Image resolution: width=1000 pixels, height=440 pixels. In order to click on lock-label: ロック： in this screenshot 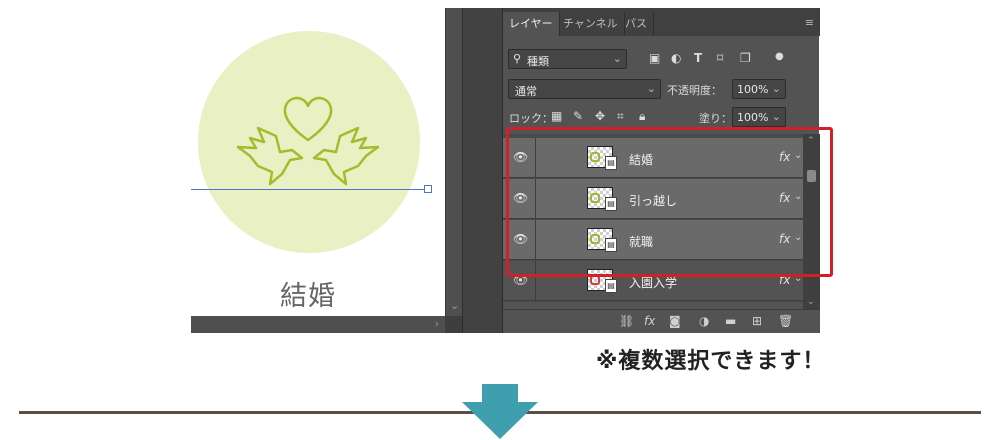, I will do `click(531, 118)`.